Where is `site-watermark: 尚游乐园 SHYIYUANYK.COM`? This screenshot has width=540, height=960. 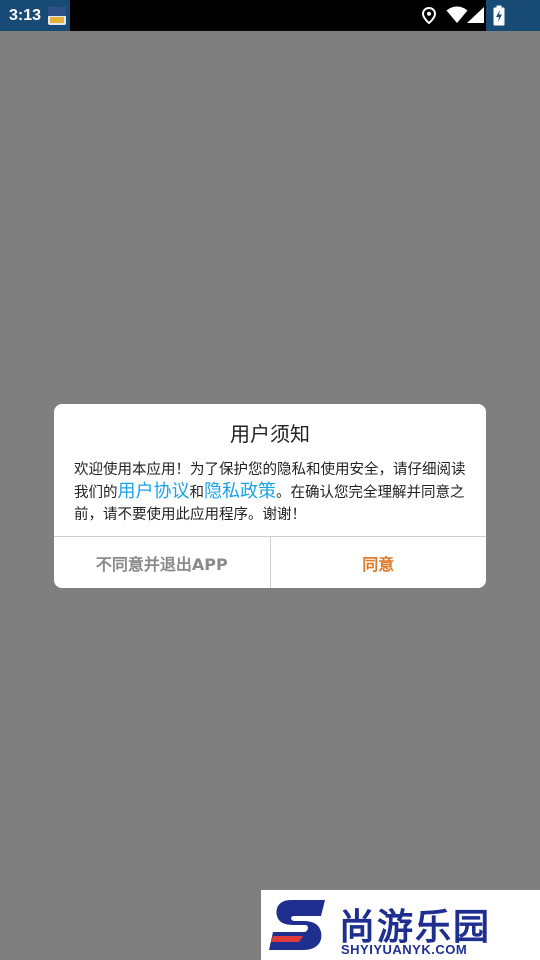
site-watermark: 尚游乐园 SHYIYUANYK.COM is located at coordinates (400, 925).